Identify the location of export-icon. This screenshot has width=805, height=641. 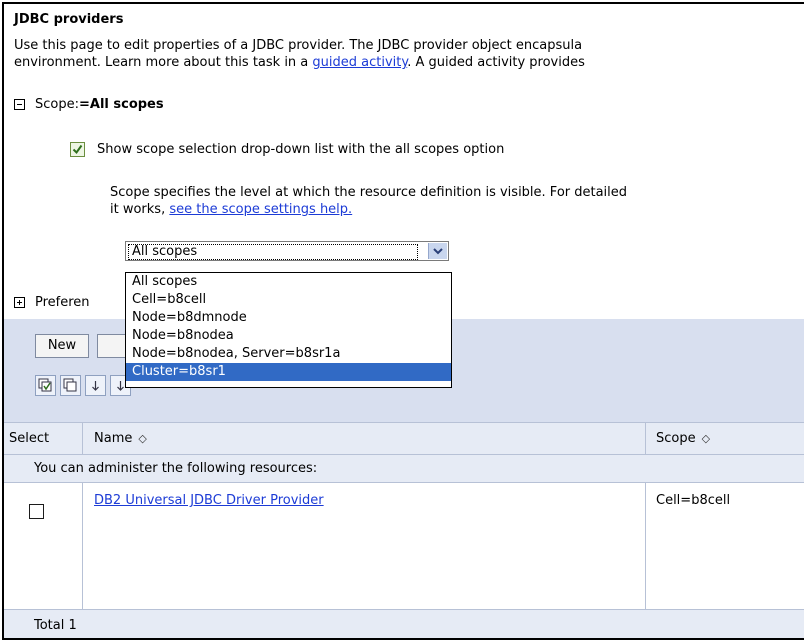
(95, 385).